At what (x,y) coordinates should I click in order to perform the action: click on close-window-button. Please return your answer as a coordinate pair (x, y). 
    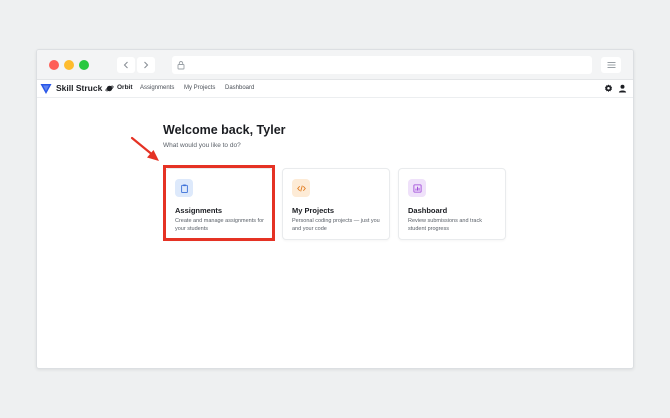
    Looking at the image, I should click on (54, 65).